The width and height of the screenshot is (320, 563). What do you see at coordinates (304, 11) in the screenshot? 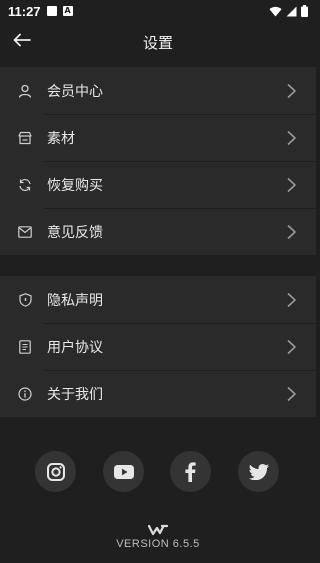
I see `battery-icon` at bounding box center [304, 11].